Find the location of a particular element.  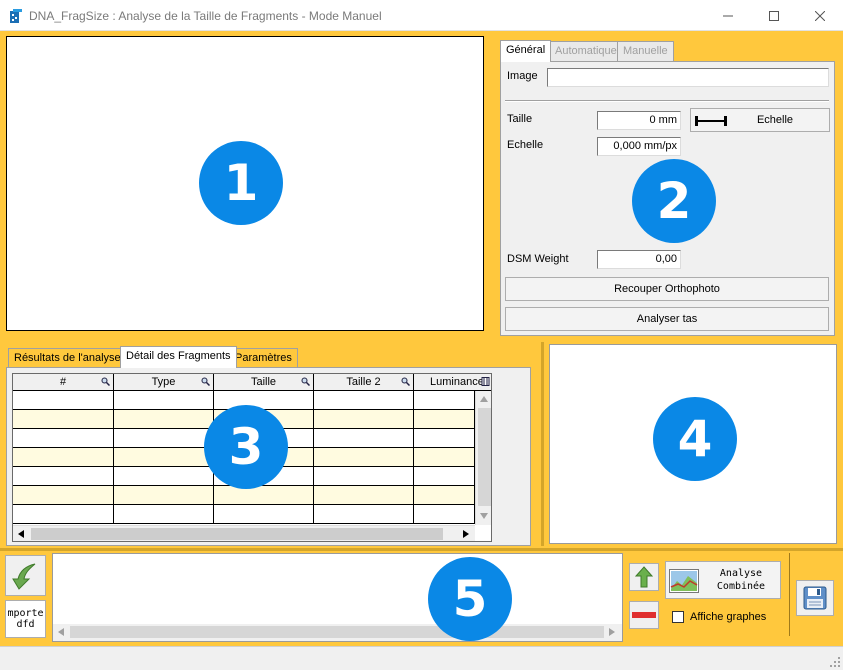

echelle-button: Echelle is located at coordinates (760, 120).